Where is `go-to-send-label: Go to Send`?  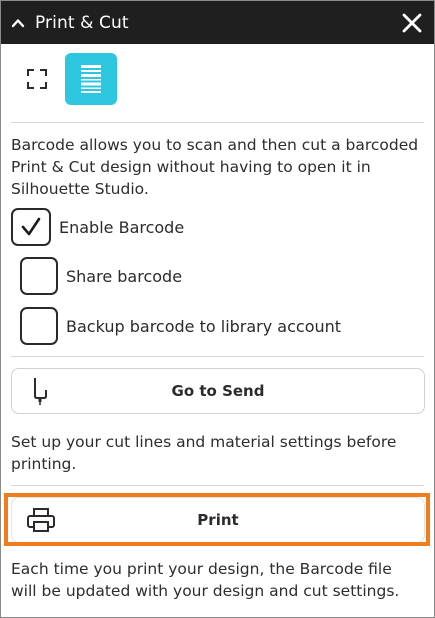
go-to-send-label: Go to Send is located at coordinates (218, 391).